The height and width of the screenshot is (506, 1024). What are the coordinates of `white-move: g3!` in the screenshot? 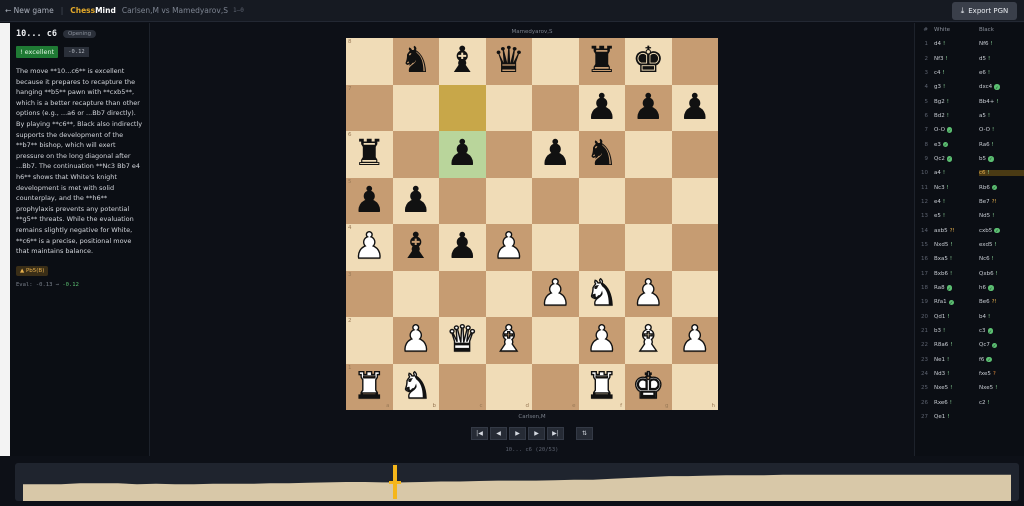 It's located at (956, 87).